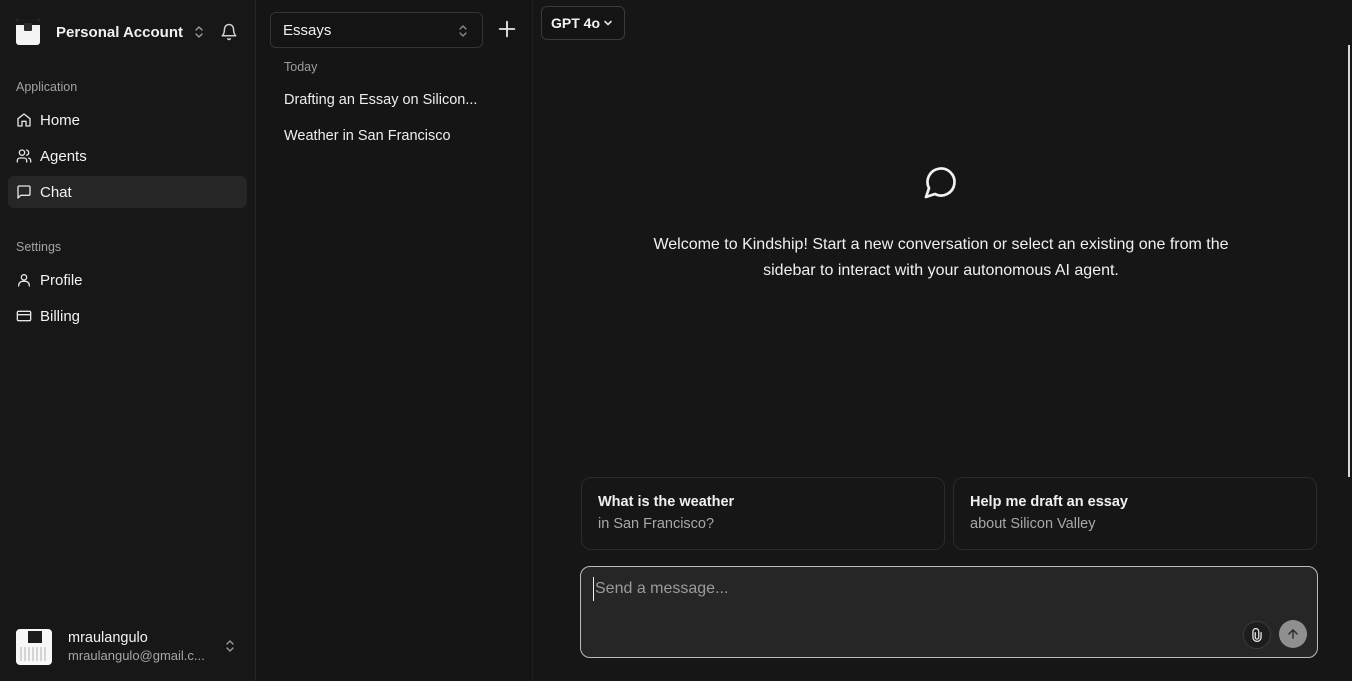  What do you see at coordinates (301, 67) in the screenshot?
I see `conversation-group-label: Today` at bounding box center [301, 67].